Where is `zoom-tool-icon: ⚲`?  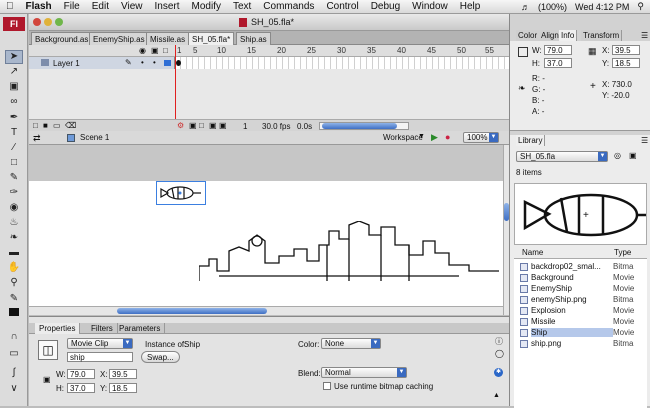
zoom-tool-icon: ⚲ is located at coordinates (14, 283).